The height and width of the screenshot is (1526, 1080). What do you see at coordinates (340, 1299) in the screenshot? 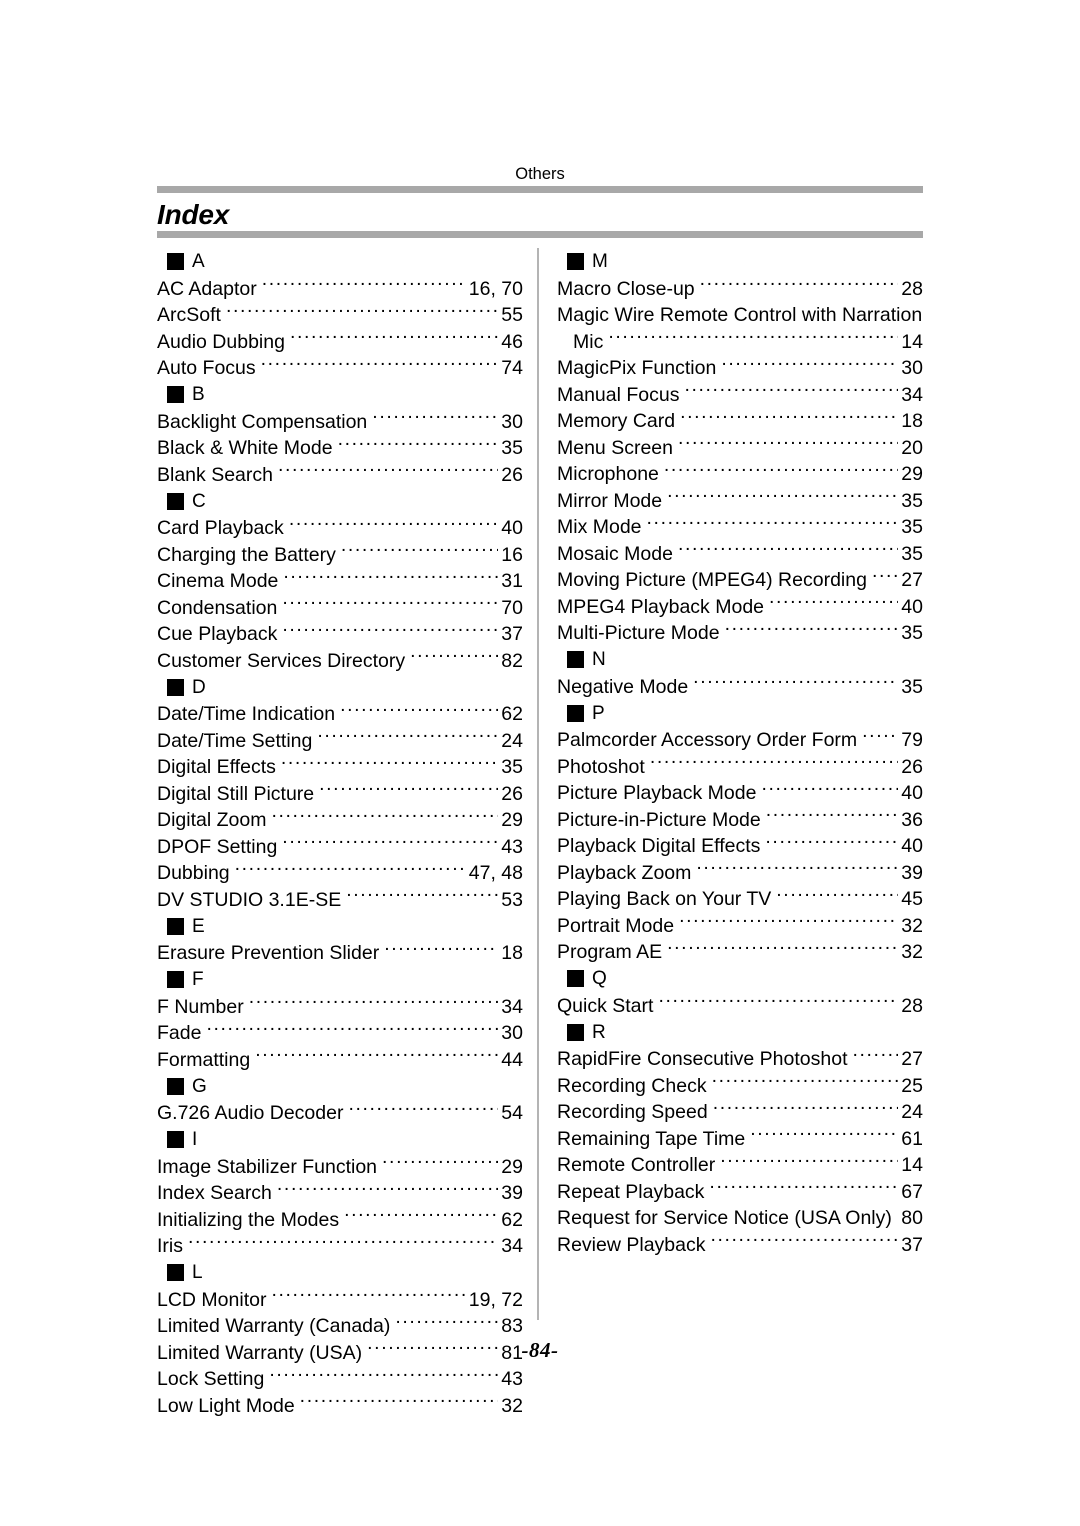
I see `index-entry: LCD Monitor 19, 72` at bounding box center [340, 1299].